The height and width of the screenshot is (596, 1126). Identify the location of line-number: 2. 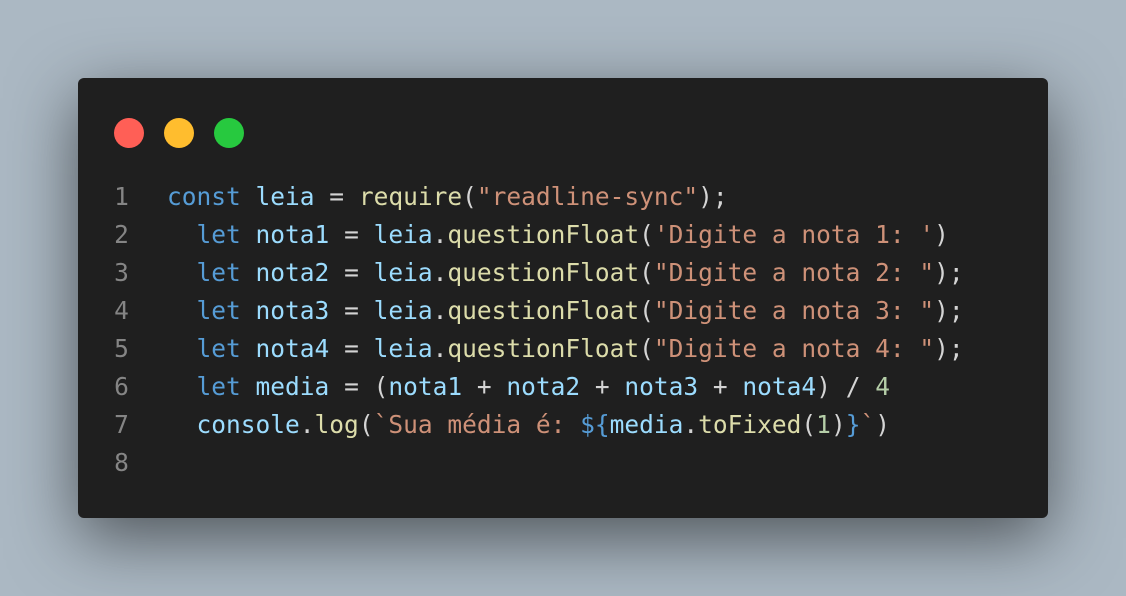
(121, 234).